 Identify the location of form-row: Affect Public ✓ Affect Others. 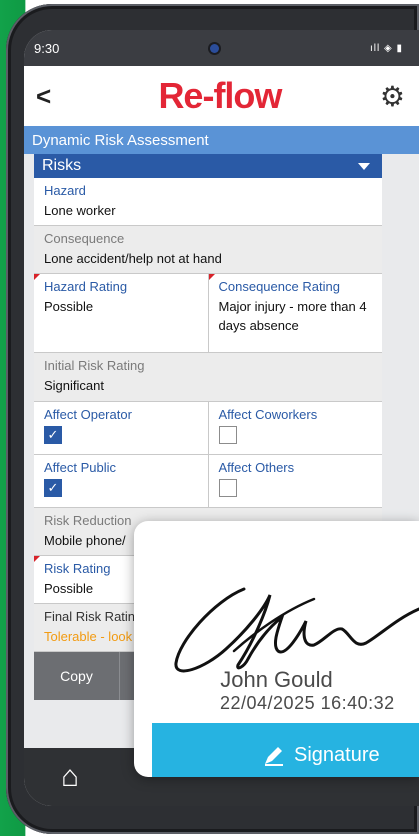
(208, 481).